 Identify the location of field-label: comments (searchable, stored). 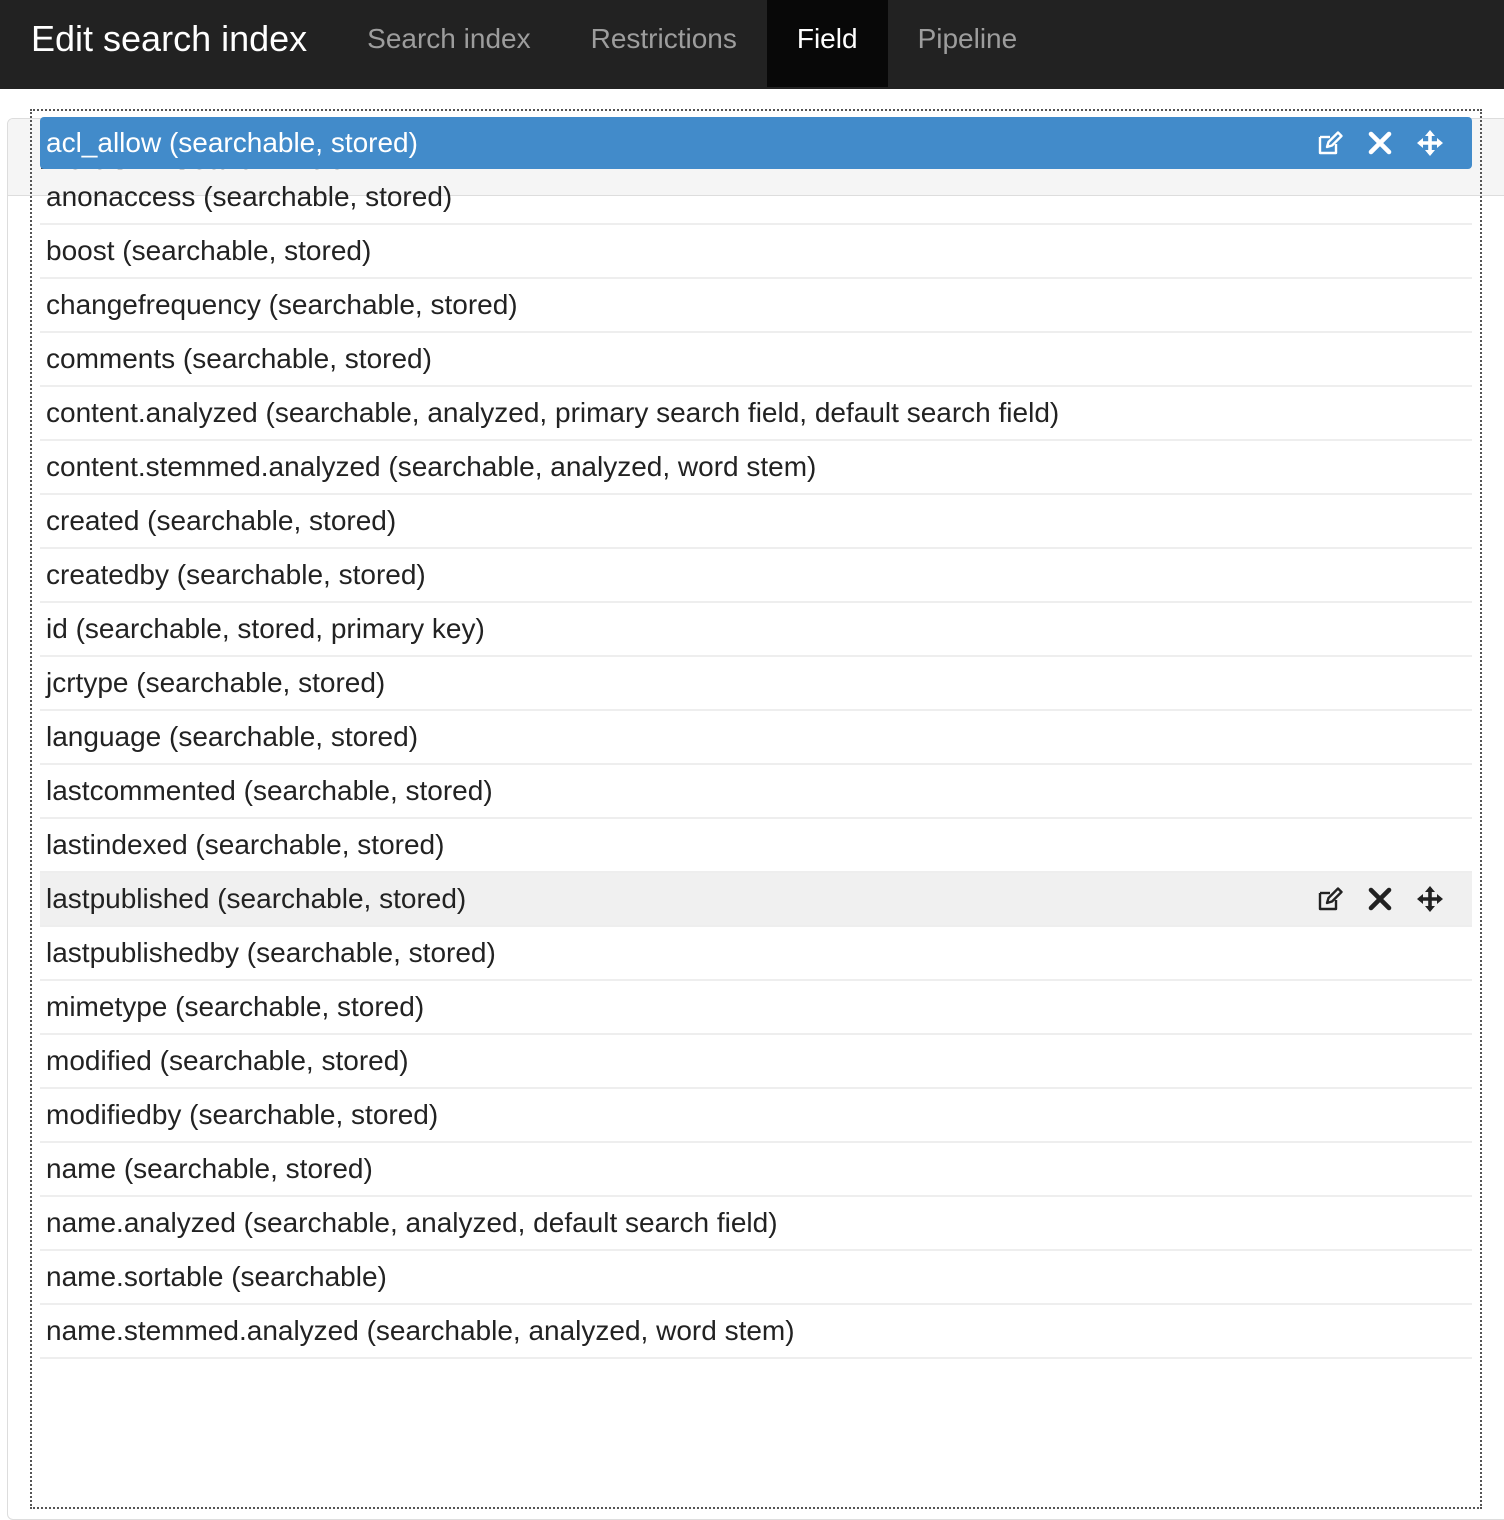
(239, 358).